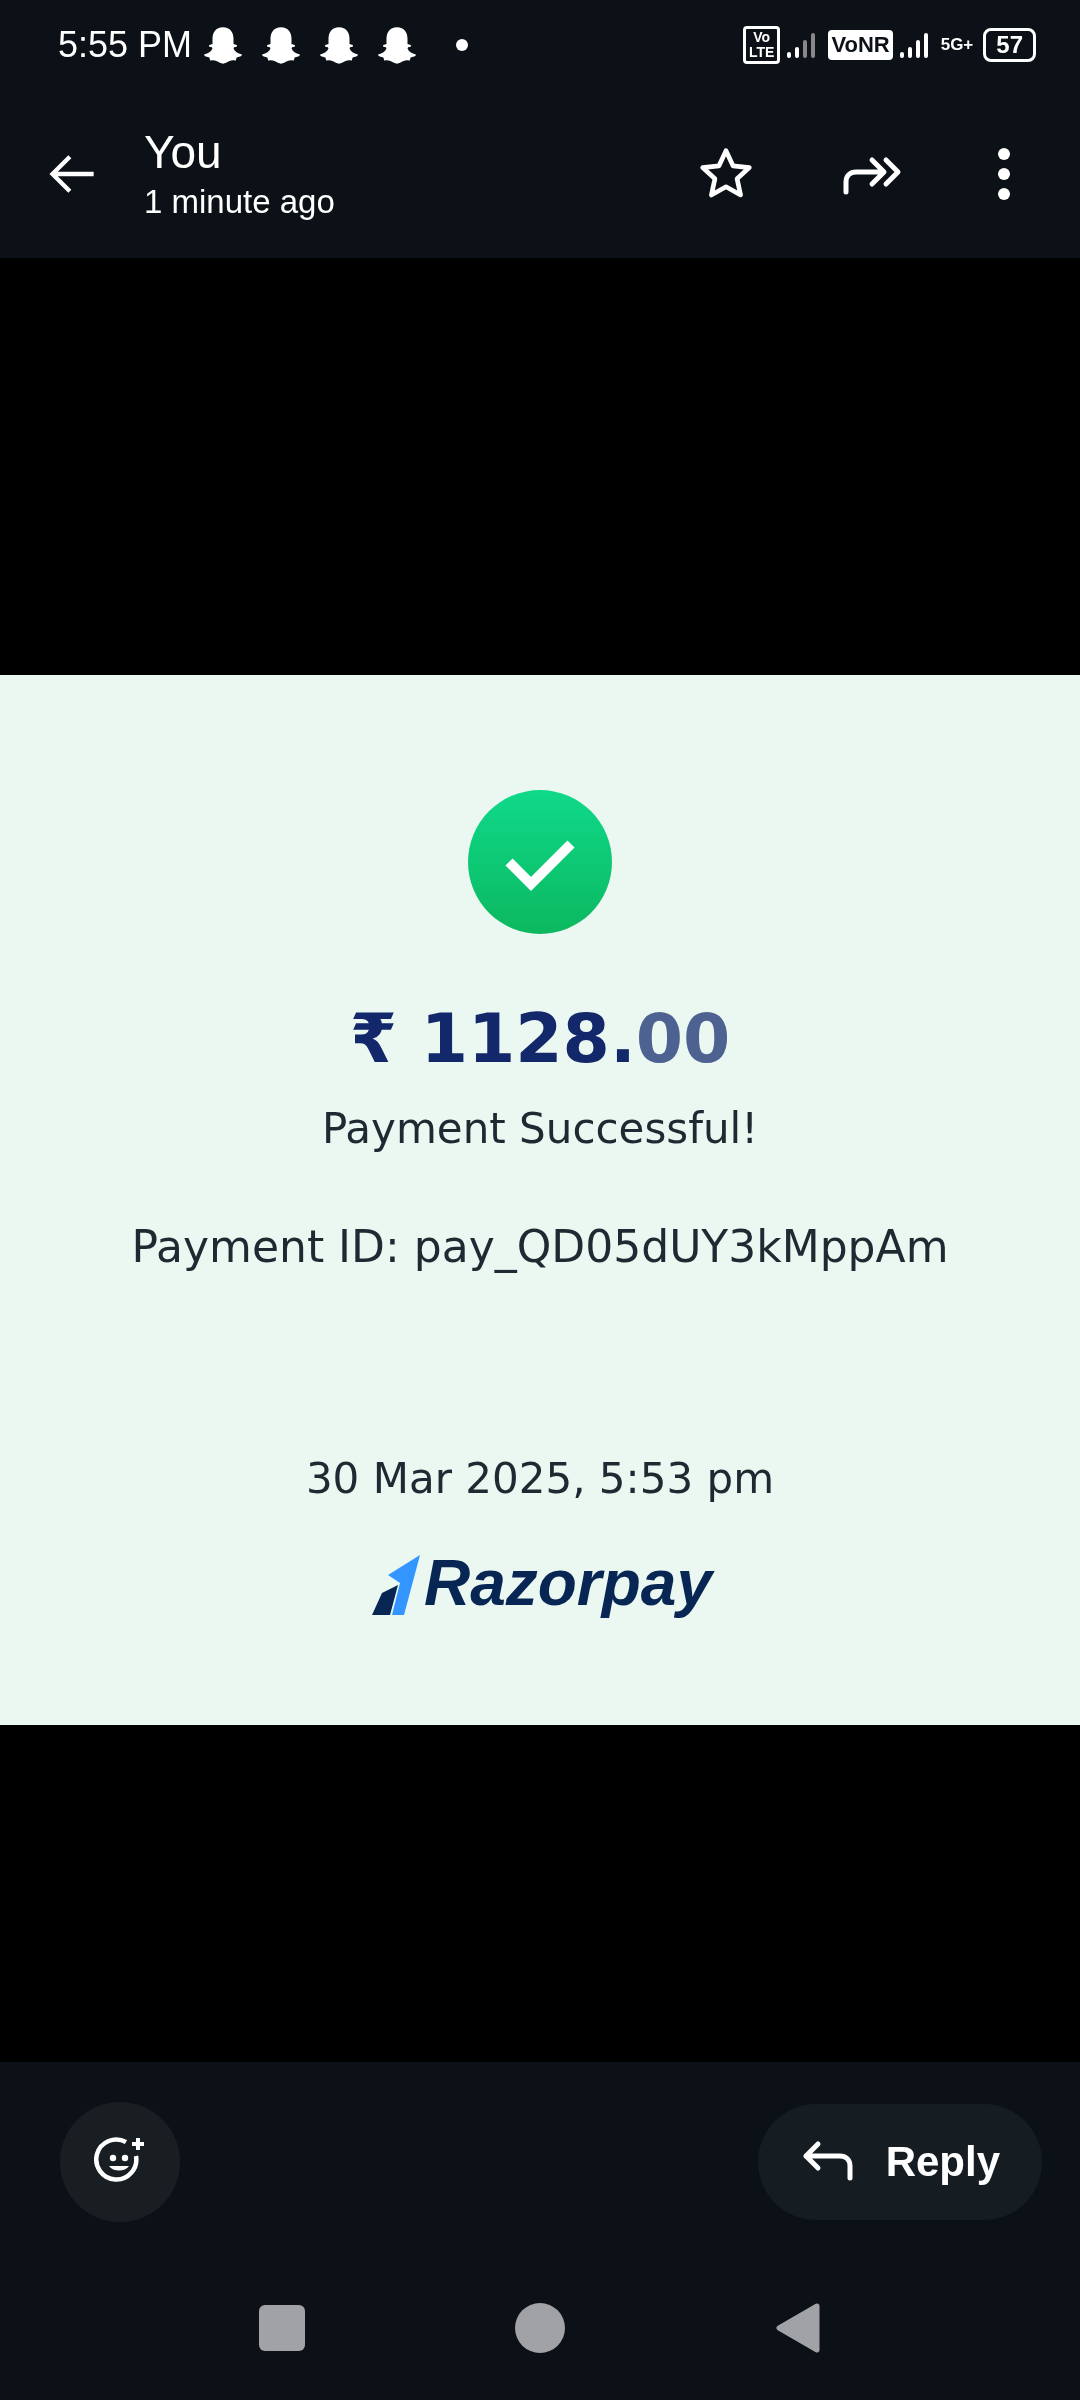  I want to click on more-icon, so click(1004, 174).